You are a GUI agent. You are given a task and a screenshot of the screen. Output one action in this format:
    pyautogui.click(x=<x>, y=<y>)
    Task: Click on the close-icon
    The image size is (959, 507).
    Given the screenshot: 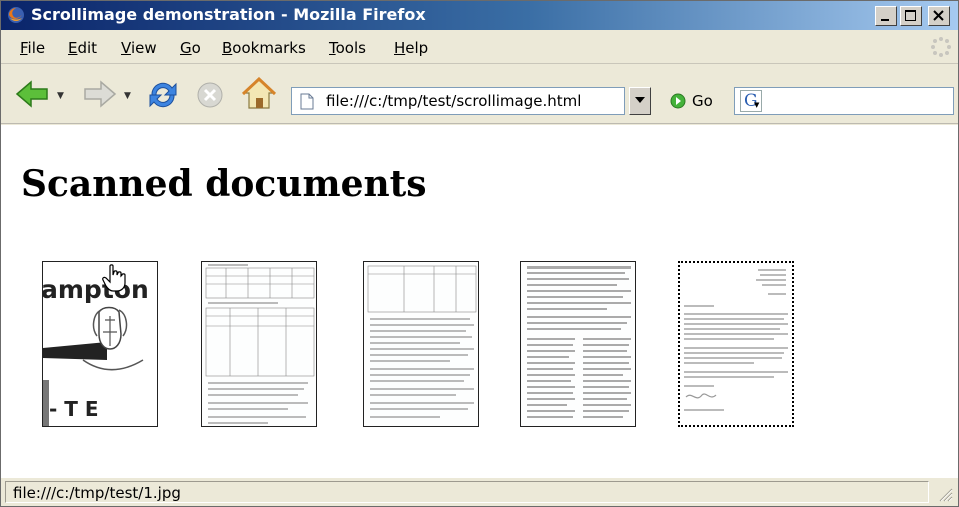 What is the action you would take?
    pyautogui.click(x=938, y=15)
    